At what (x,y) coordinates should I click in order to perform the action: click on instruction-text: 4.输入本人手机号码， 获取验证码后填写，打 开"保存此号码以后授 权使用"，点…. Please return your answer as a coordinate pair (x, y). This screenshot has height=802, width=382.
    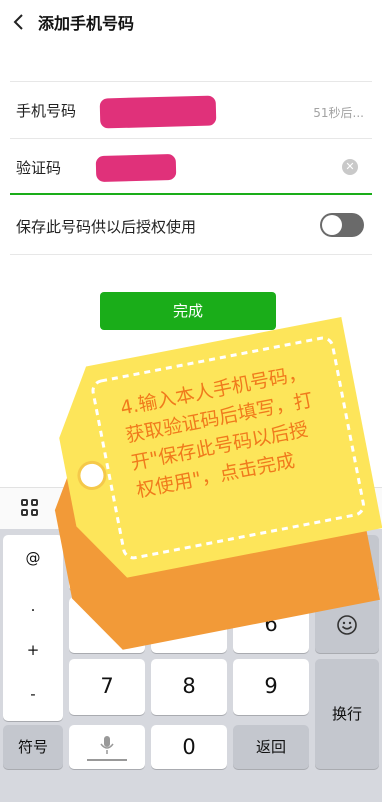
    Looking at the image, I should click on (222, 432).